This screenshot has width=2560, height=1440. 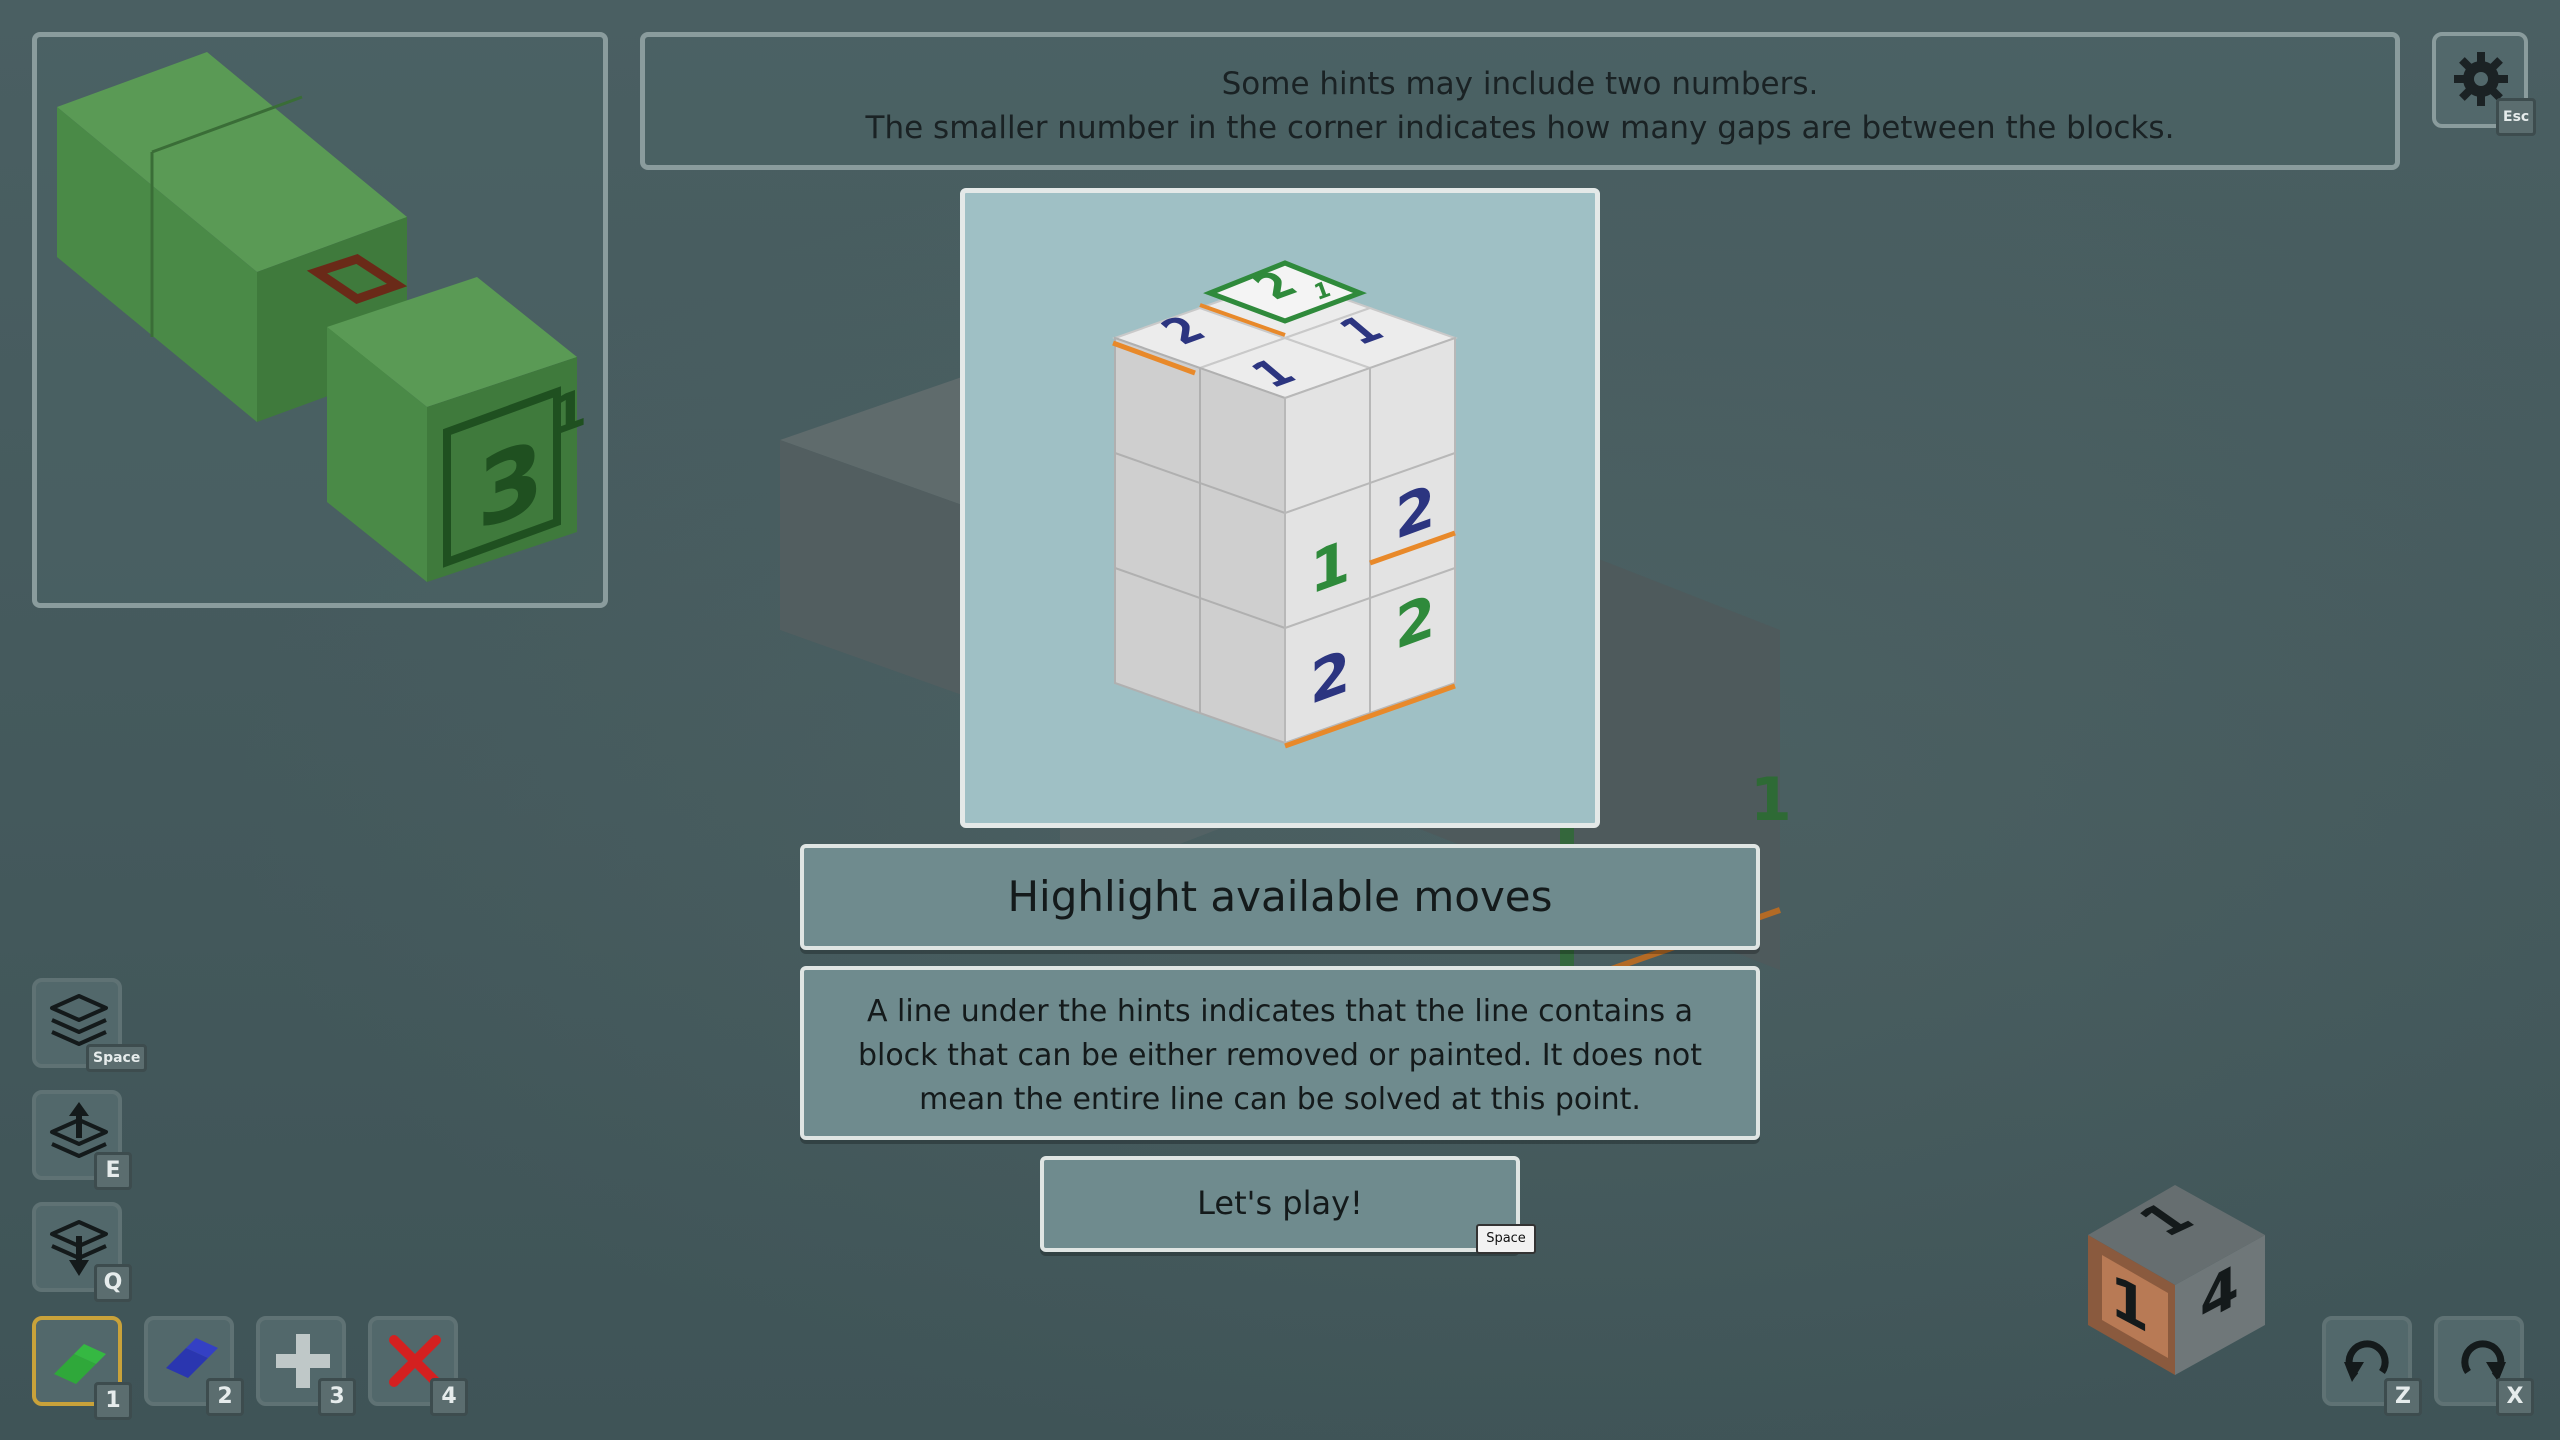 What do you see at coordinates (2403, 1397) in the screenshot?
I see `undo-key-badge: Z` at bounding box center [2403, 1397].